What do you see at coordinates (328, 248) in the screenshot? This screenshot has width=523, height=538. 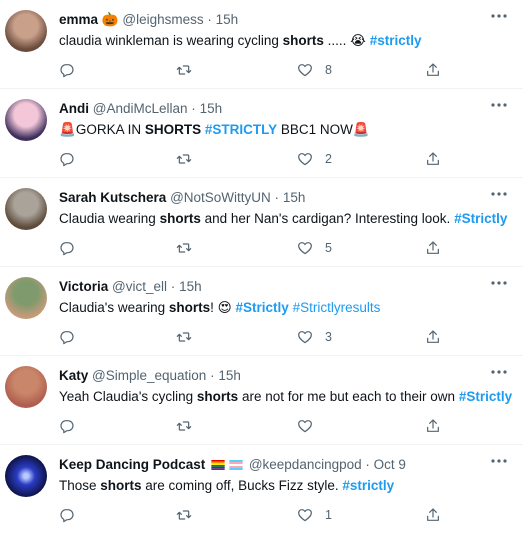 I see `like-count: 5` at bounding box center [328, 248].